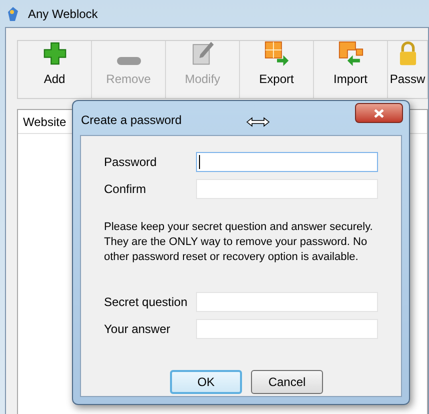 The image size is (429, 414). I want to click on column-header: Website, so click(45, 121).